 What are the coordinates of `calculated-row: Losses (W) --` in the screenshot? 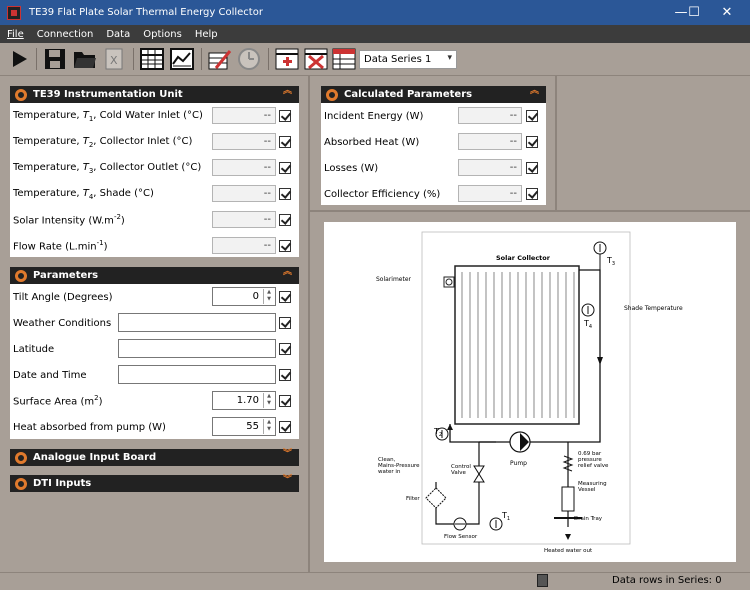 It's located at (433, 168).